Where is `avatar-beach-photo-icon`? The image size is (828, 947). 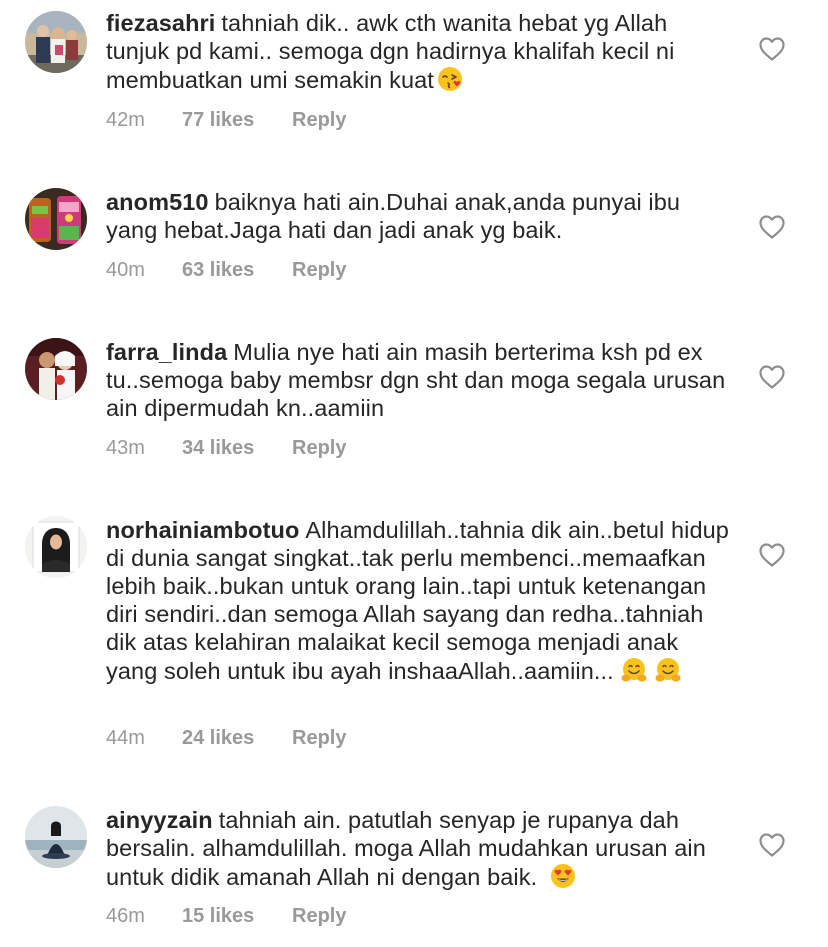
avatar-beach-photo-icon is located at coordinates (56, 837).